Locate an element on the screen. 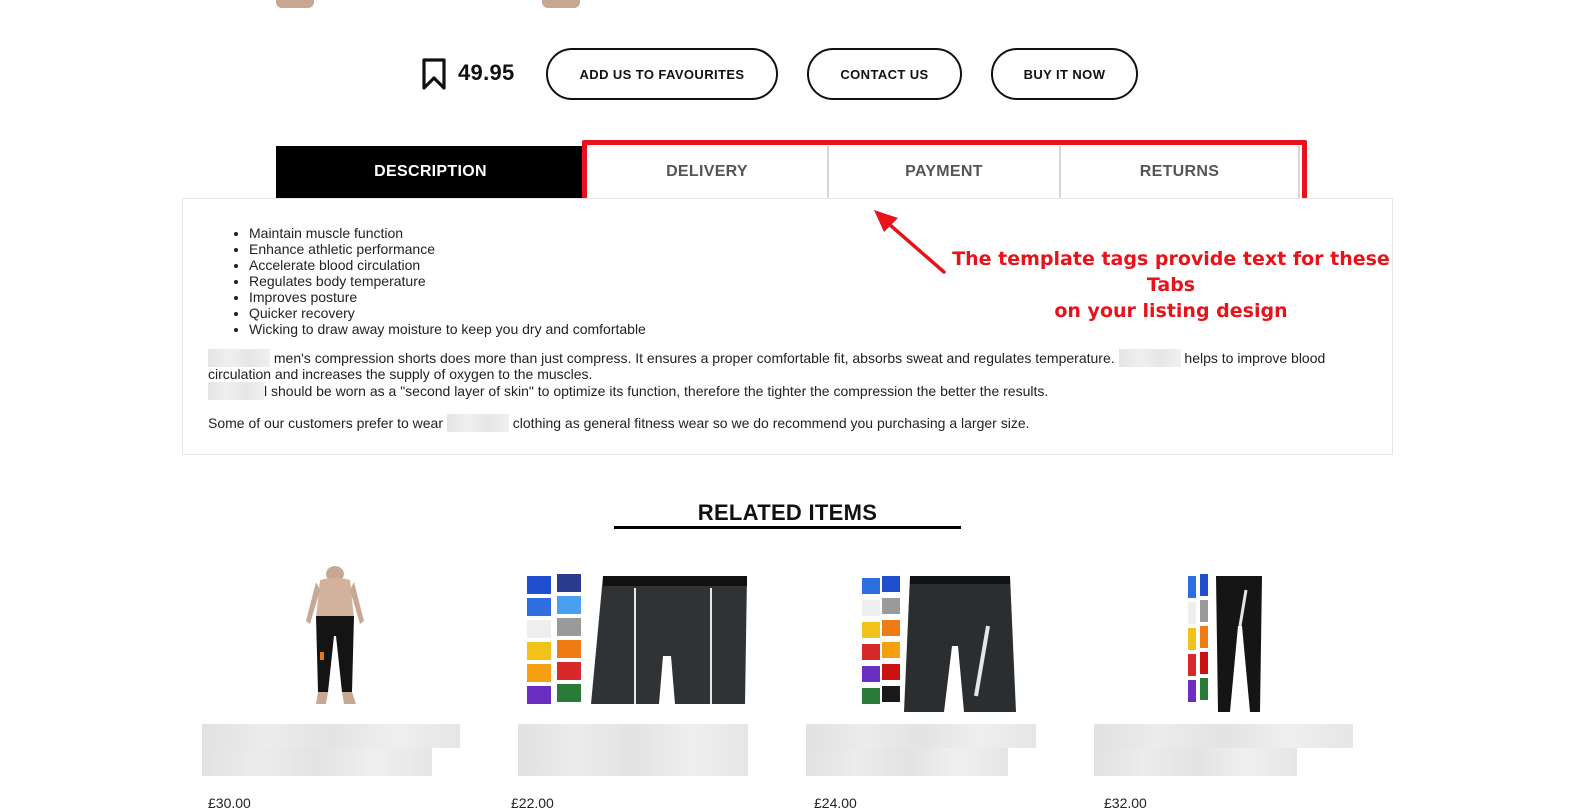 The width and height of the screenshot is (1579, 811). paragraph-text: Some of our customers prefer to wear is located at coordinates (325, 423).